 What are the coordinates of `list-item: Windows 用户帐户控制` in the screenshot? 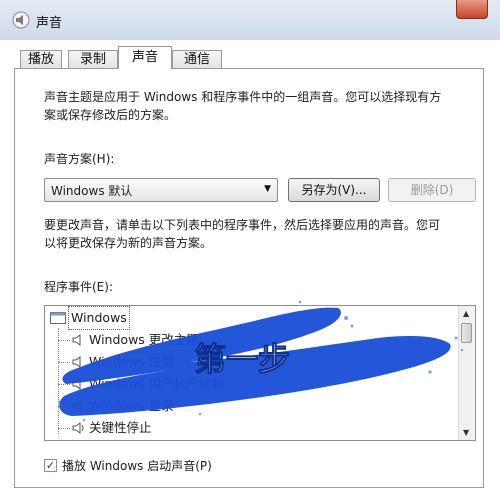 It's located at (252, 384).